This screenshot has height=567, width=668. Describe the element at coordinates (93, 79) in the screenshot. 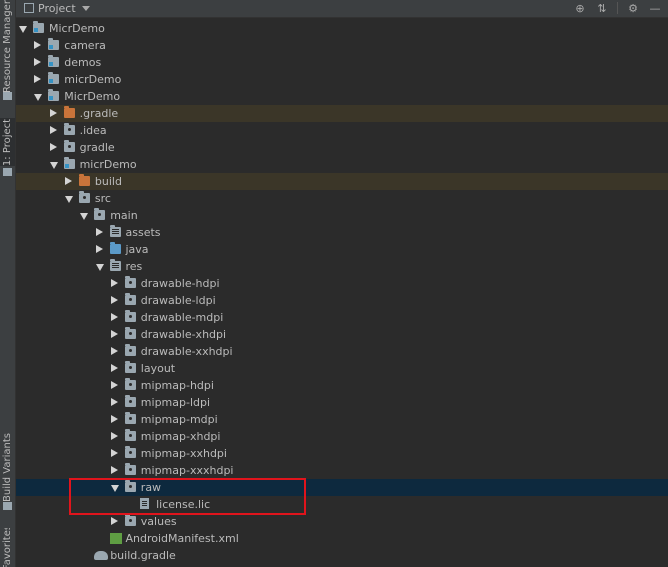

I see `tree-item-label: micrDemo` at that location.